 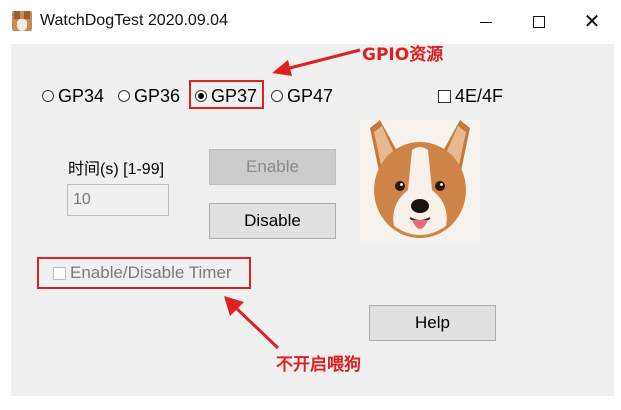 I want to click on dog-photo, so click(x=420, y=180).